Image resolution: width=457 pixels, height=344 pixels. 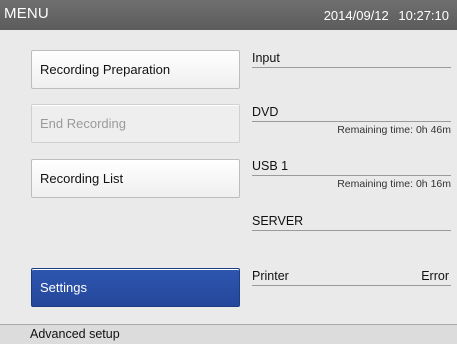 I want to click on datetime-display: 2014/09/12 10:27:10, so click(x=383, y=15).